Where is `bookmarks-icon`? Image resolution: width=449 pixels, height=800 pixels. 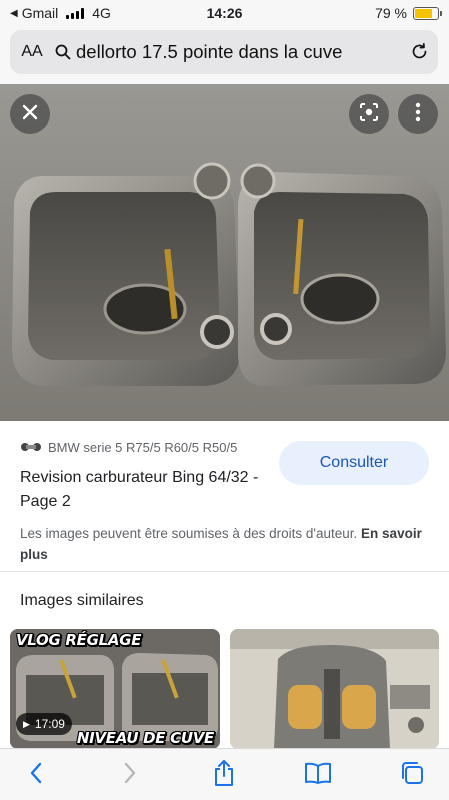
bookmarks-icon is located at coordinates (318, 775).